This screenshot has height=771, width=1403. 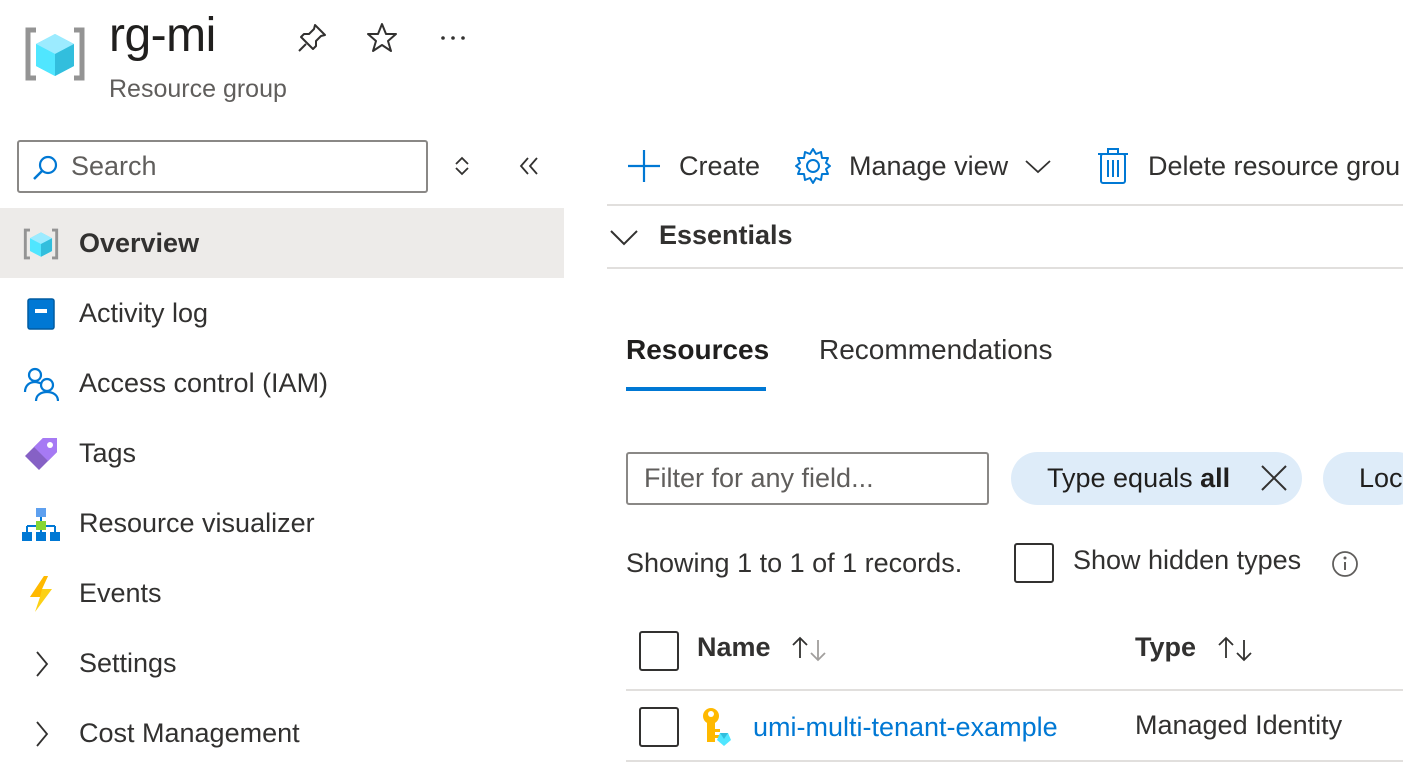 What do you see at coordinates (282, 593) in the screenshot?
I see `sidebar-item-events: Events` at bounding box center [282, 593].